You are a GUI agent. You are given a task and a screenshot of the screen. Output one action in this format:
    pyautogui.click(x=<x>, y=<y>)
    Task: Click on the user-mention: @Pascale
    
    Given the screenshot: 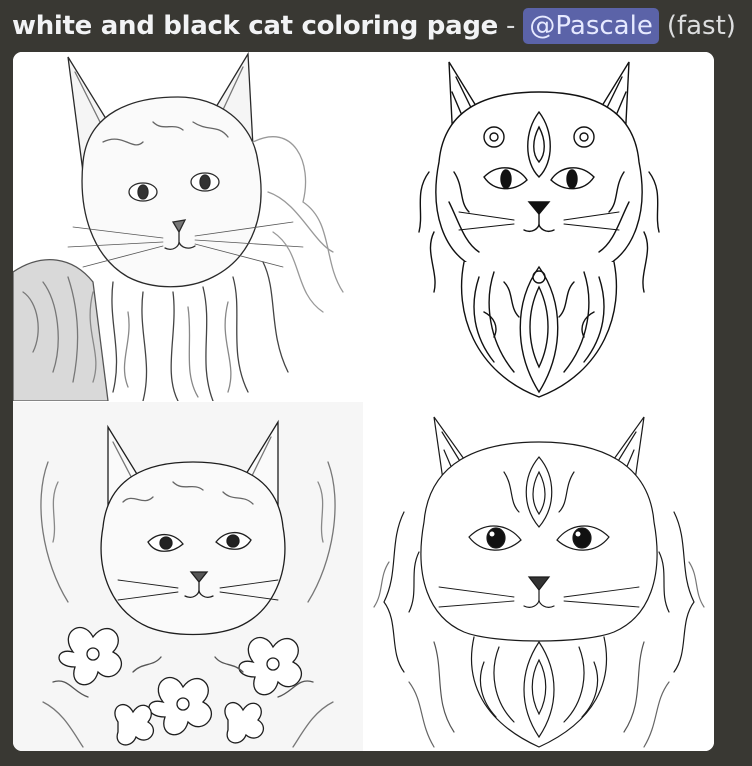 What is the action you would take?
    pyautogui.click(x=591, y=26)
    